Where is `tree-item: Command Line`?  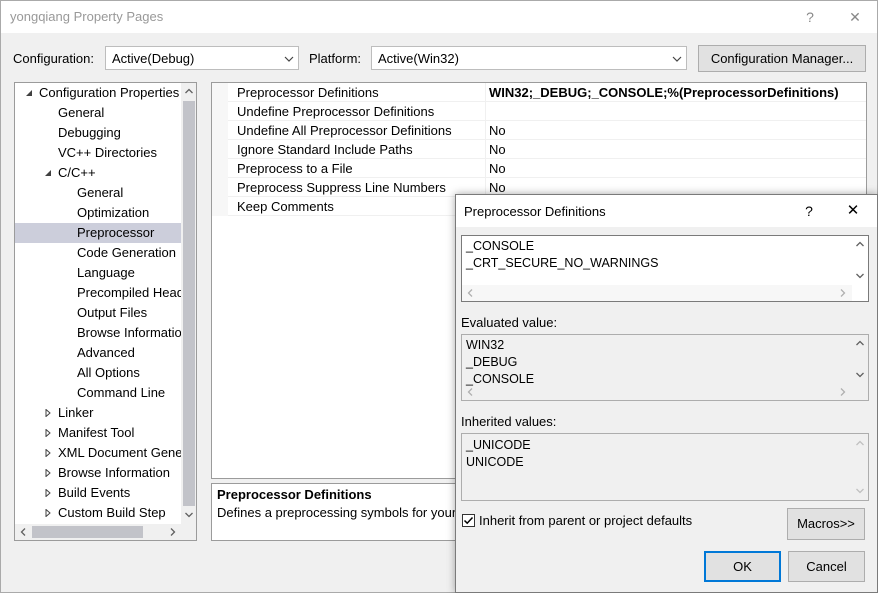
tree-item: Command Line is located at coordinates (98, 393).